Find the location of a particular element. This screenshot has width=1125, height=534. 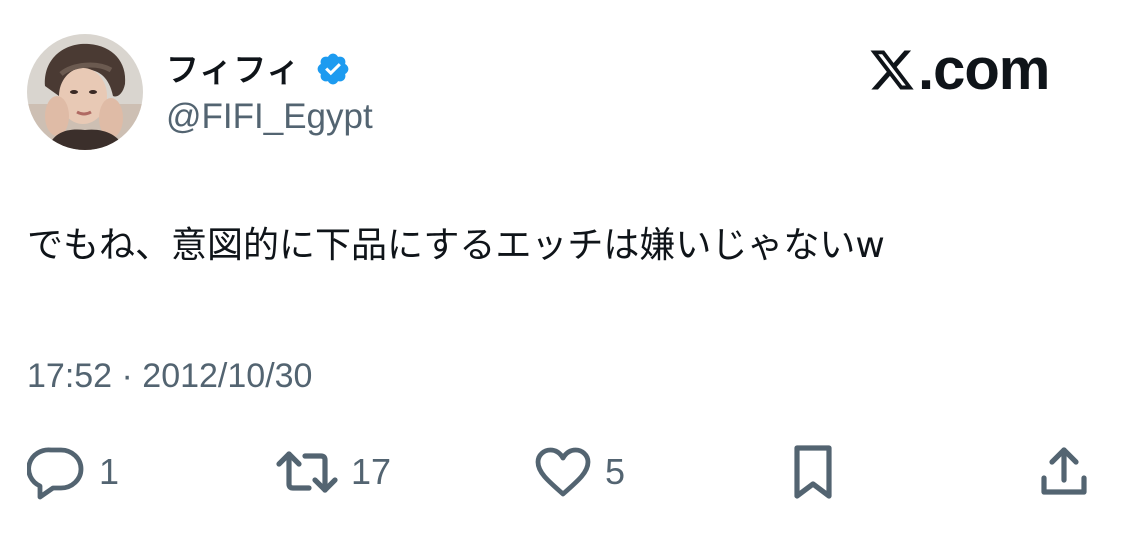

tweet-text: でもね、意図的に下品にするエッチは嫌いじゃないw is located at coordinates (456, 245).